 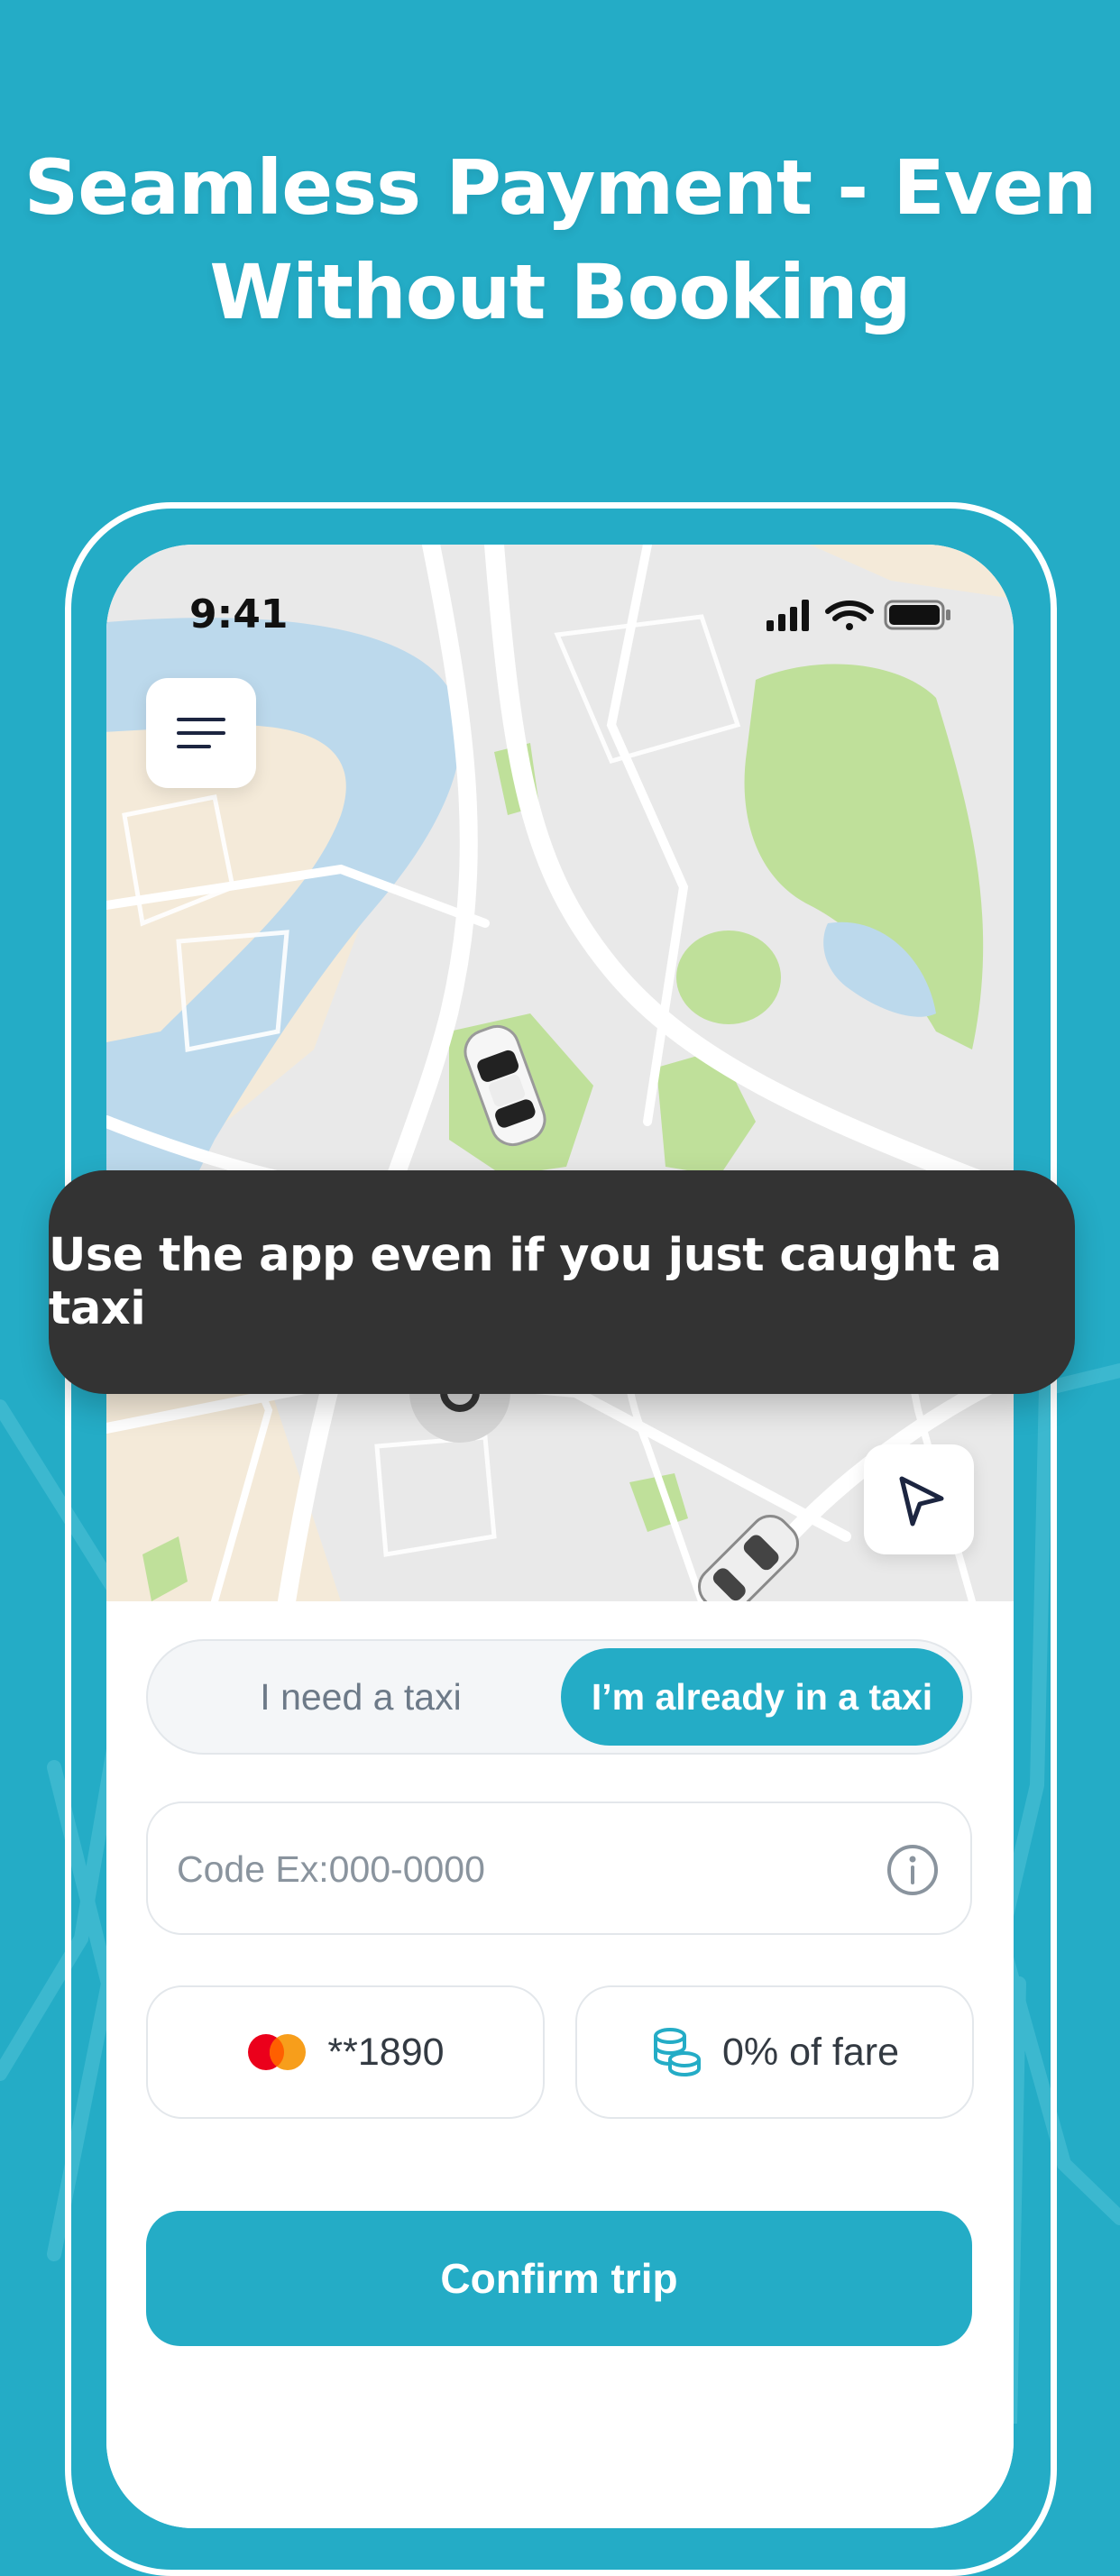 I want to click on menu-button, so click(x=201, y=733).